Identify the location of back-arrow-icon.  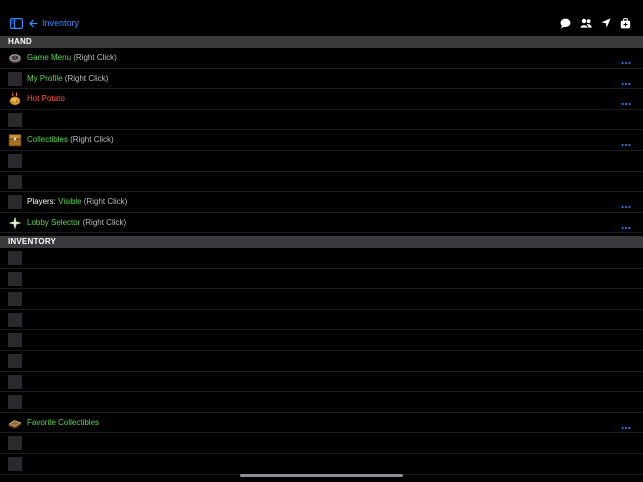
(33, 23).